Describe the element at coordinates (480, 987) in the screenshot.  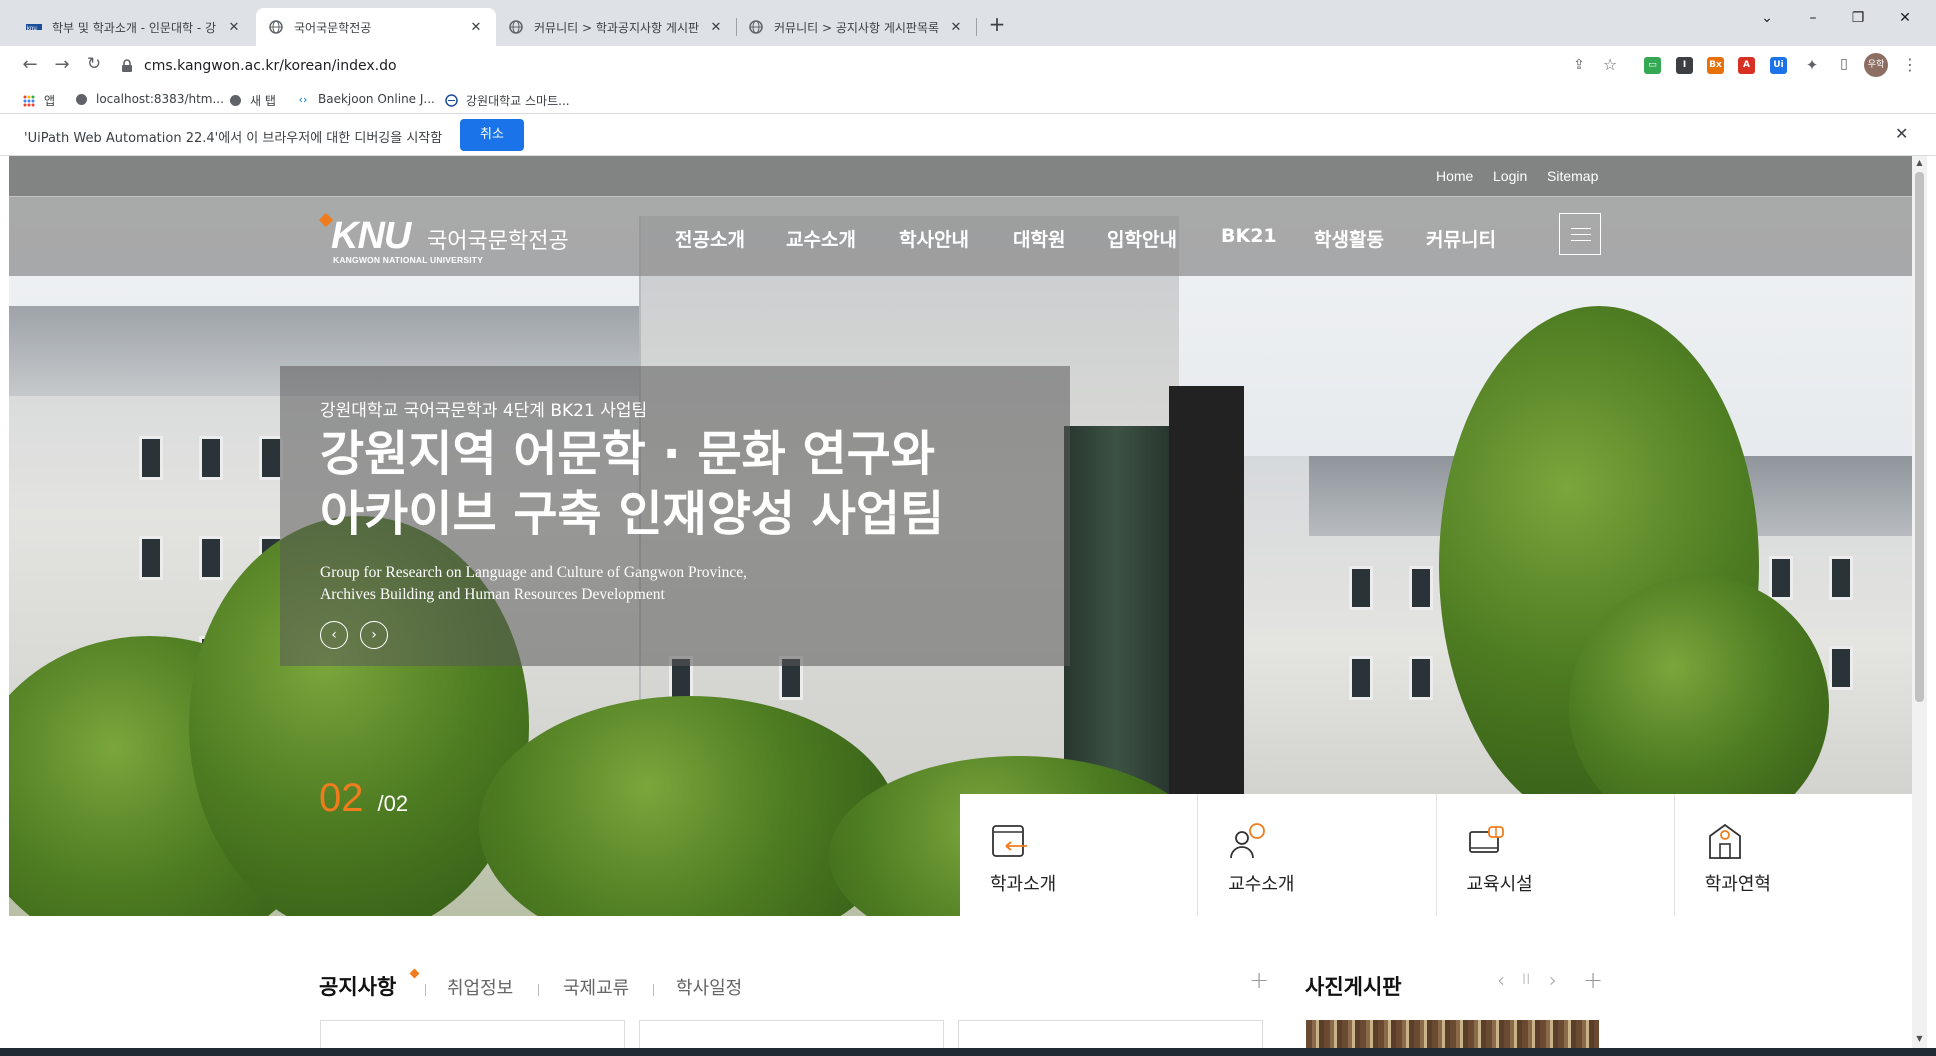
I see `tab-jobs: 취업정보` at that location.